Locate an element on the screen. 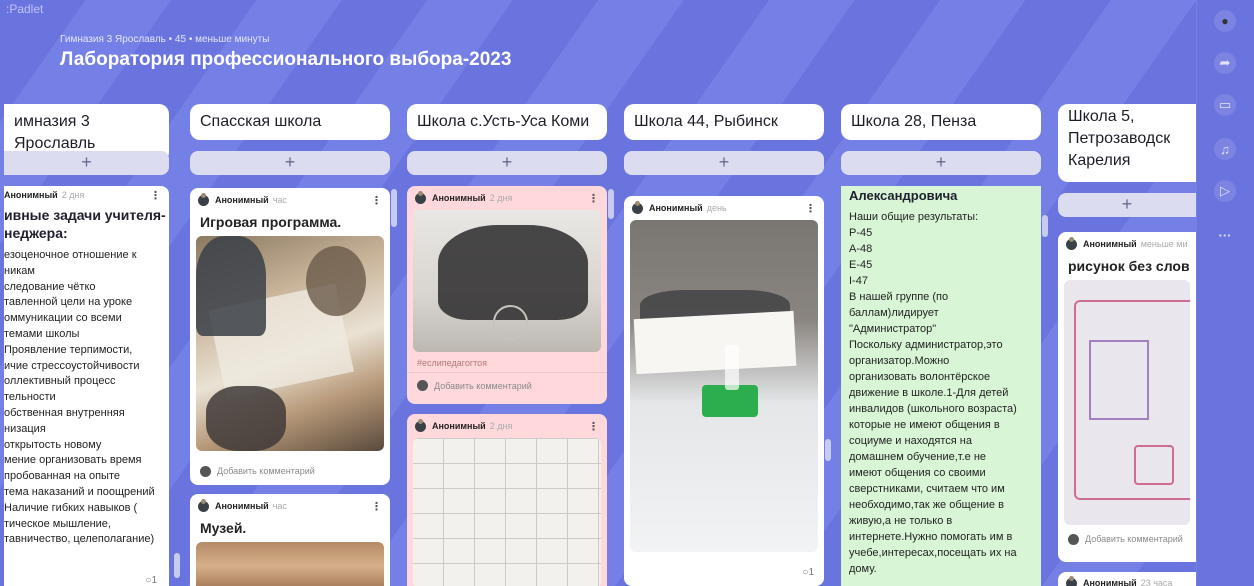  column-heading: Школа 5, Петрозаводск Карелия is located at coordinates (1127, 143).